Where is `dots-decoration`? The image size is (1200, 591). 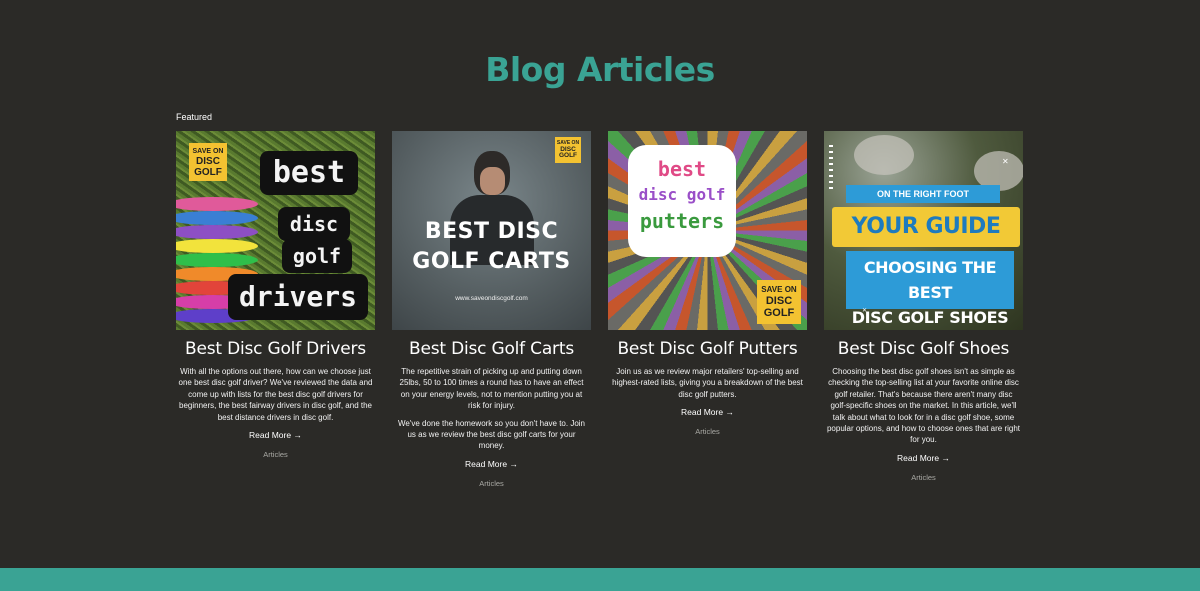 dots-decoration is located at coordinates (831, 167).